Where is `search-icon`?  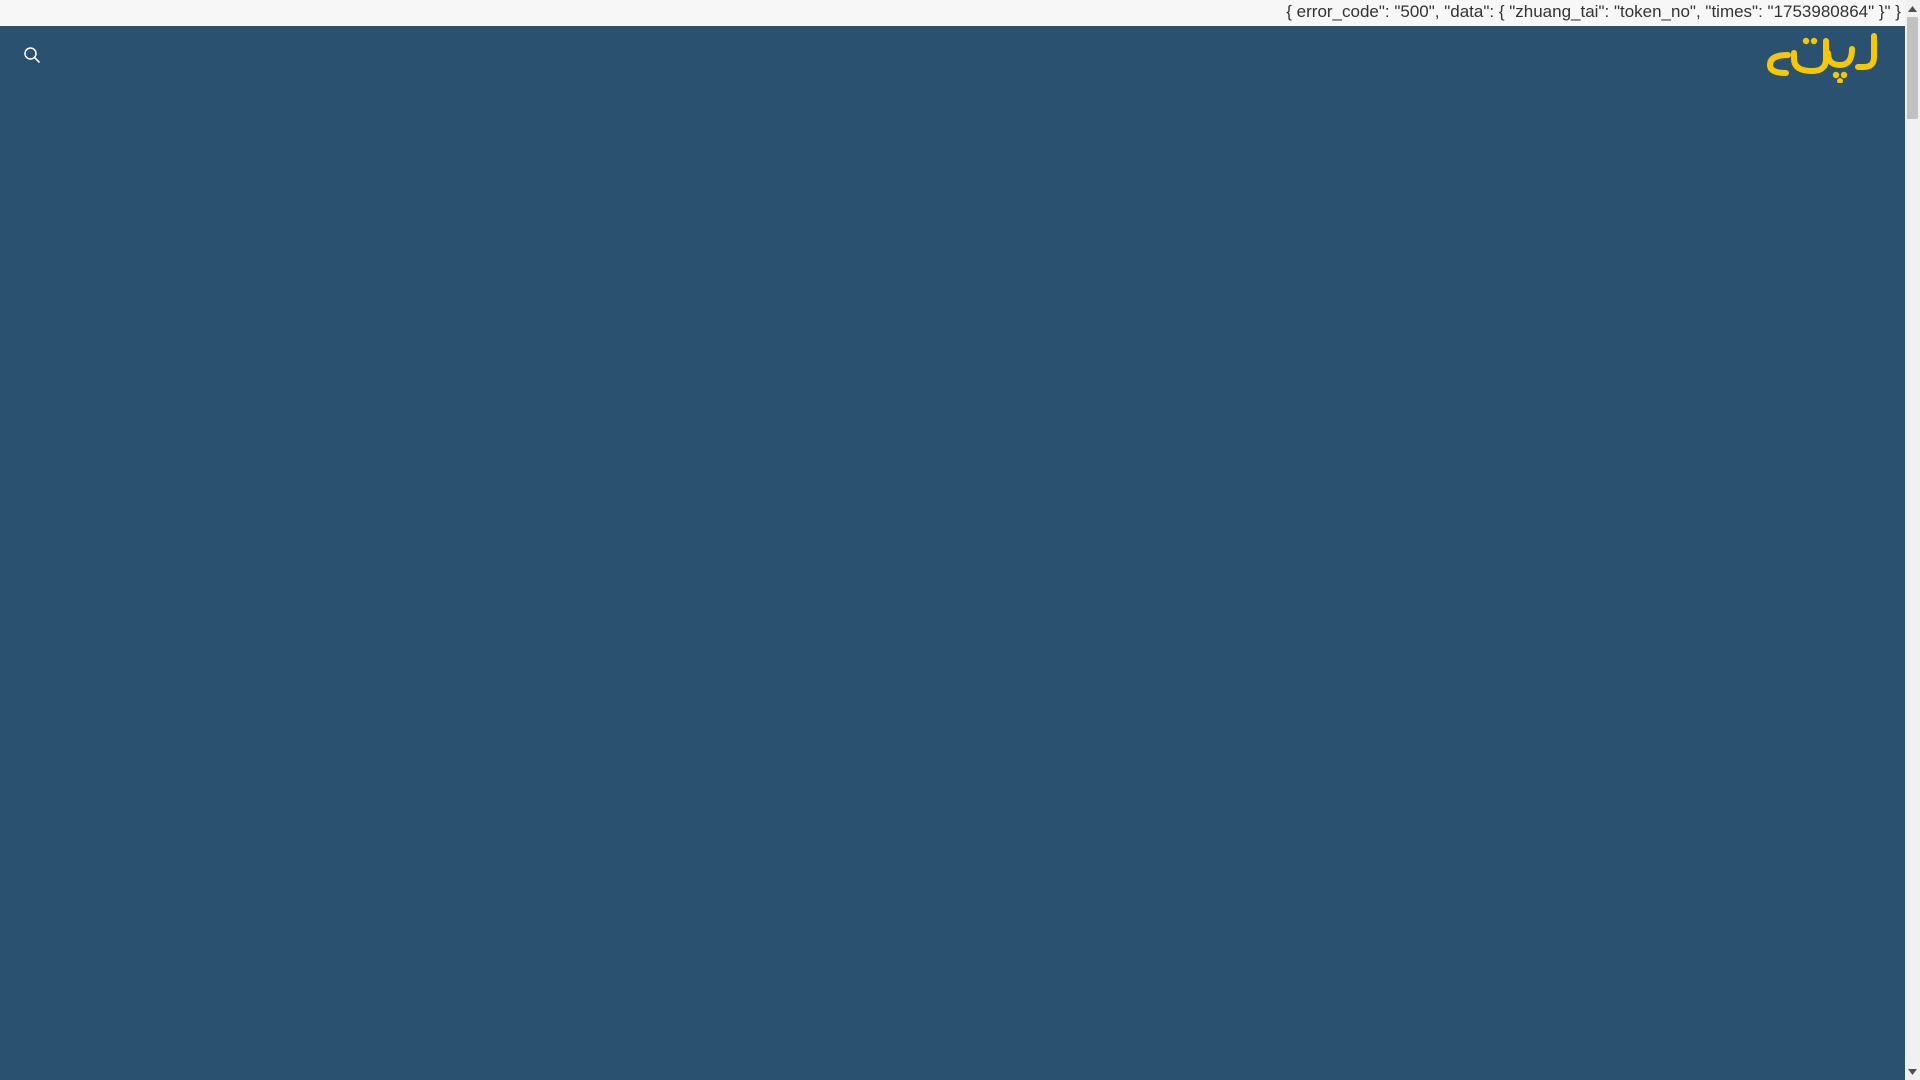
search-icon is located at coordinates (32, 55).